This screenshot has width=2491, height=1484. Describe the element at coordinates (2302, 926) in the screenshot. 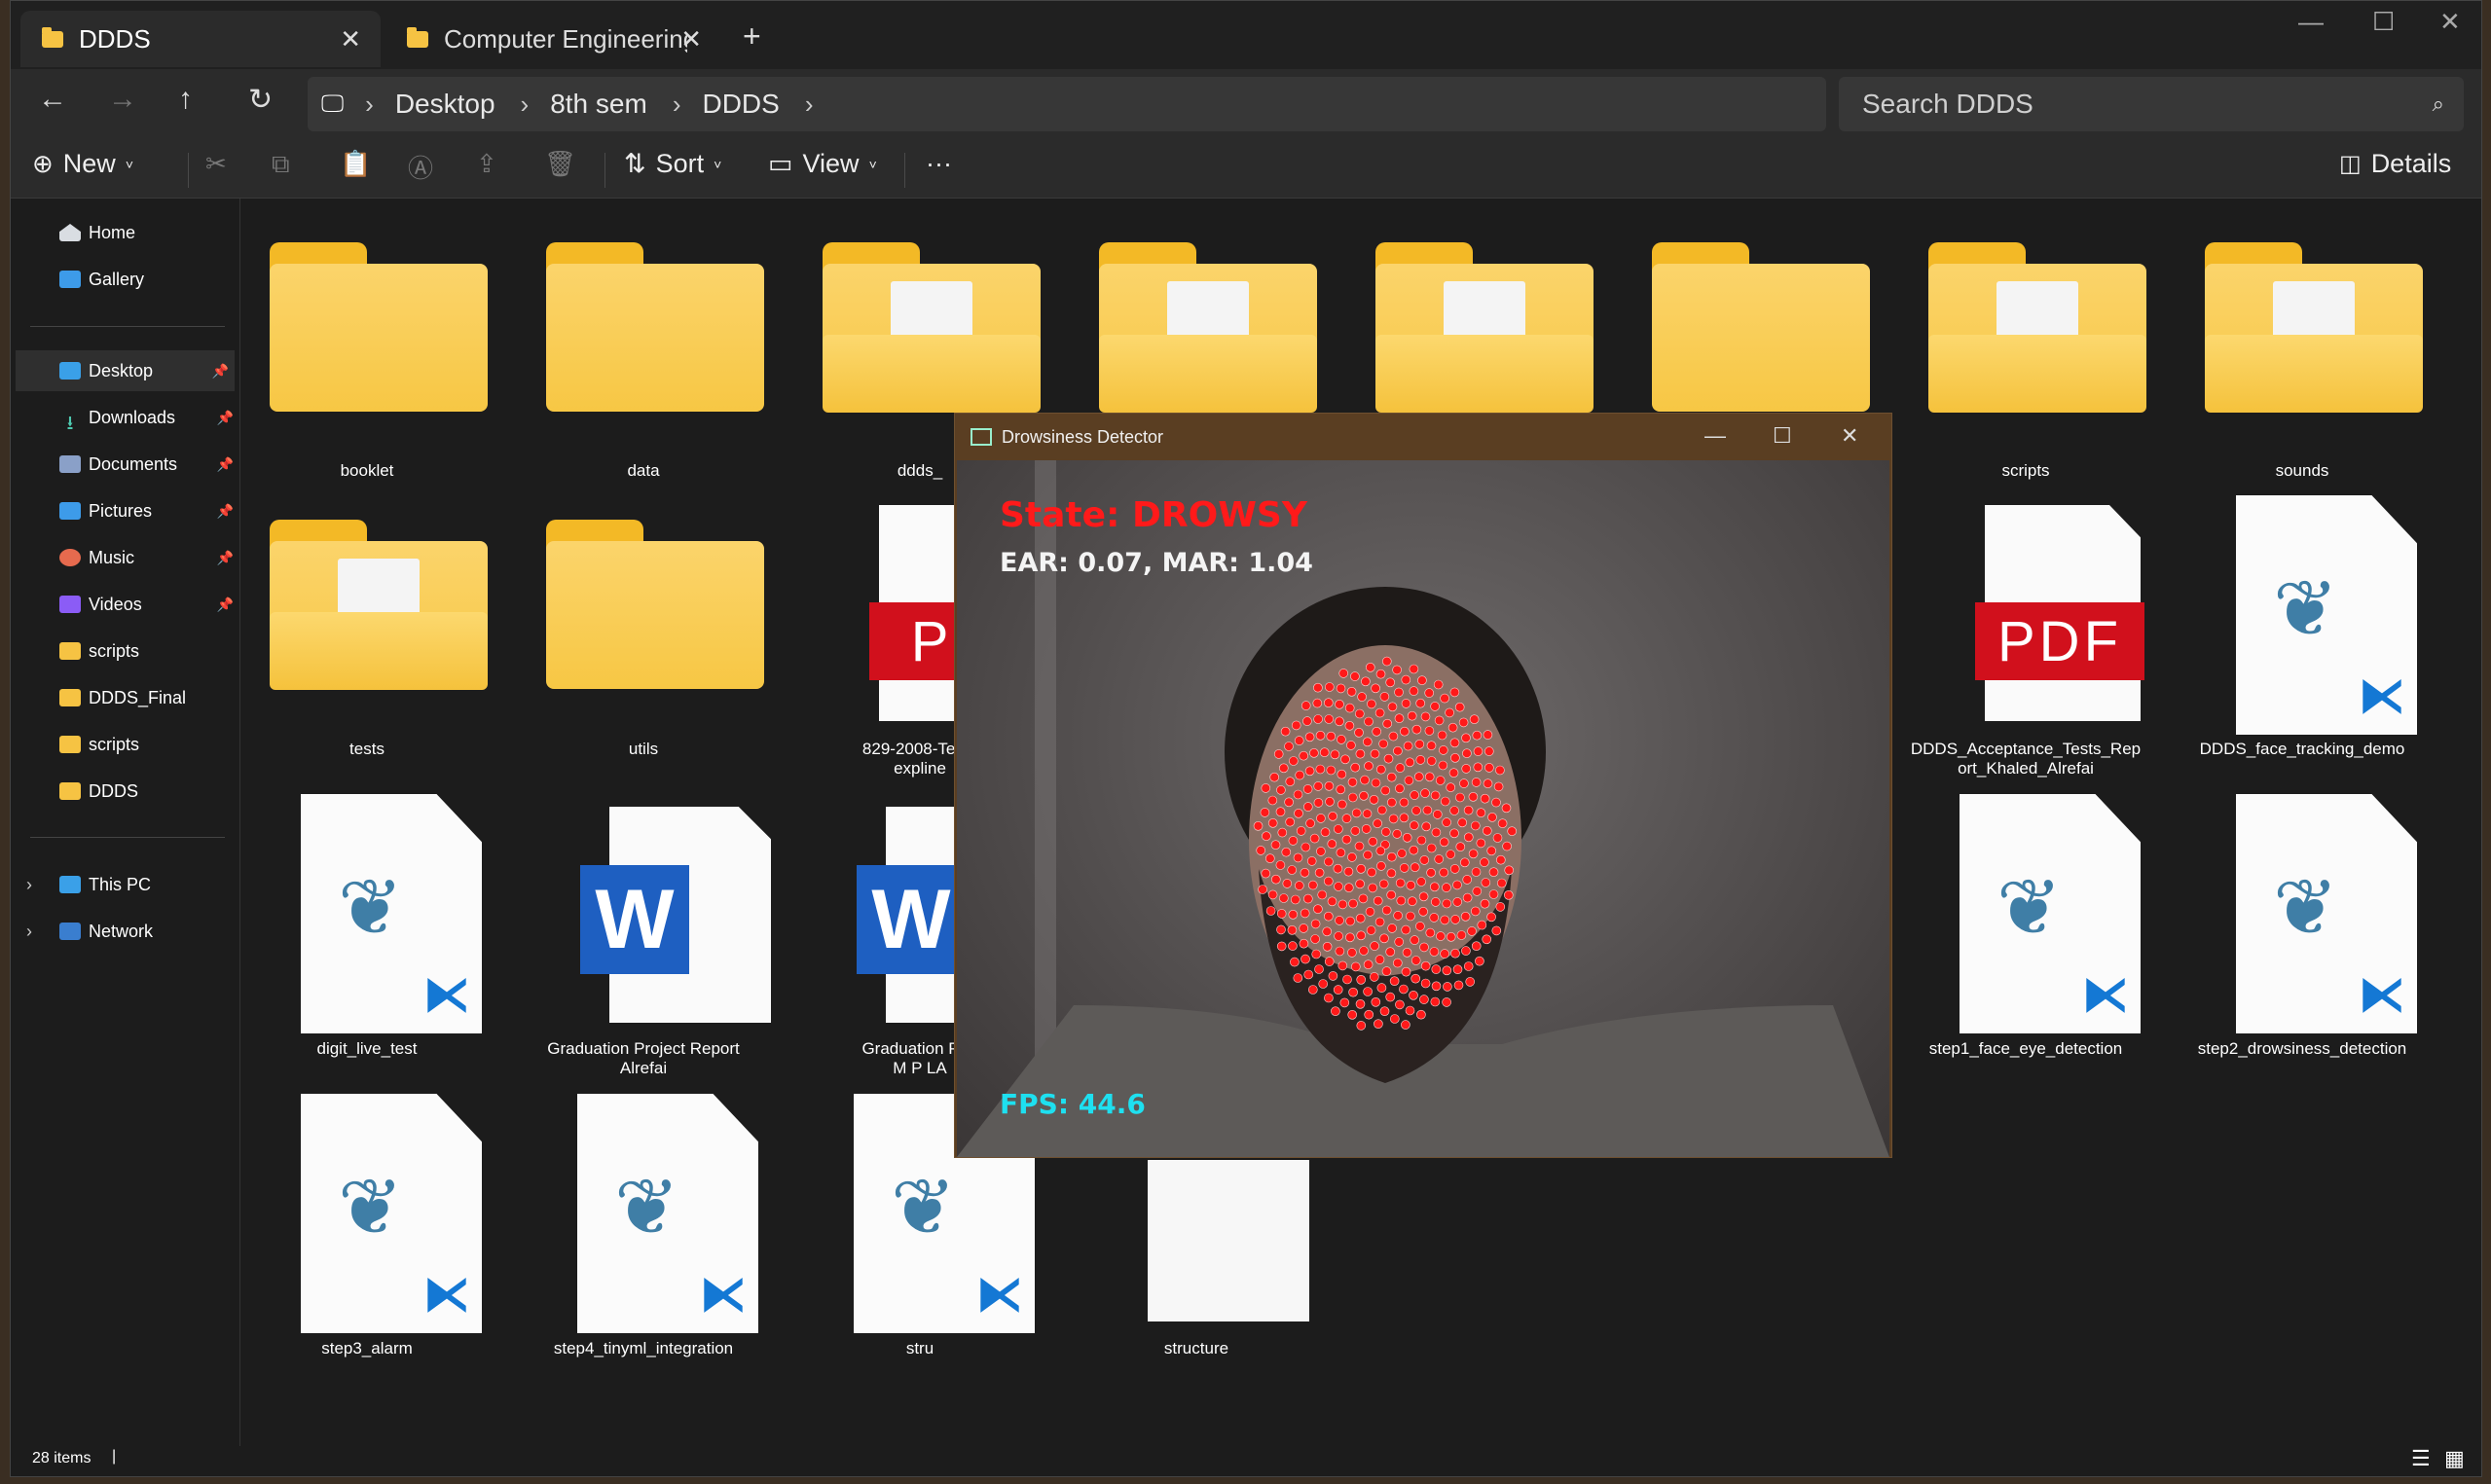

I see `file-step2-drowsiness-detection: ❦ ⧔ step2_drowsiness_detection` at that location.